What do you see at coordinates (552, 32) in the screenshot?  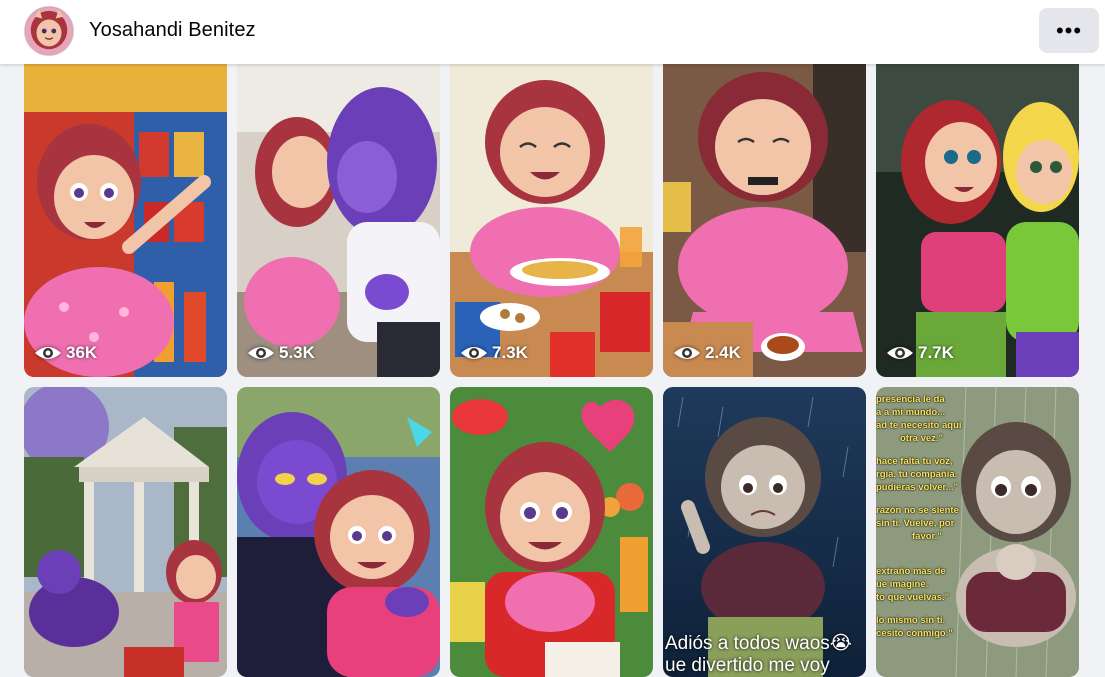 I see `profile-header: Yosahandi Benitez •••` at bounding box center [552, 32].